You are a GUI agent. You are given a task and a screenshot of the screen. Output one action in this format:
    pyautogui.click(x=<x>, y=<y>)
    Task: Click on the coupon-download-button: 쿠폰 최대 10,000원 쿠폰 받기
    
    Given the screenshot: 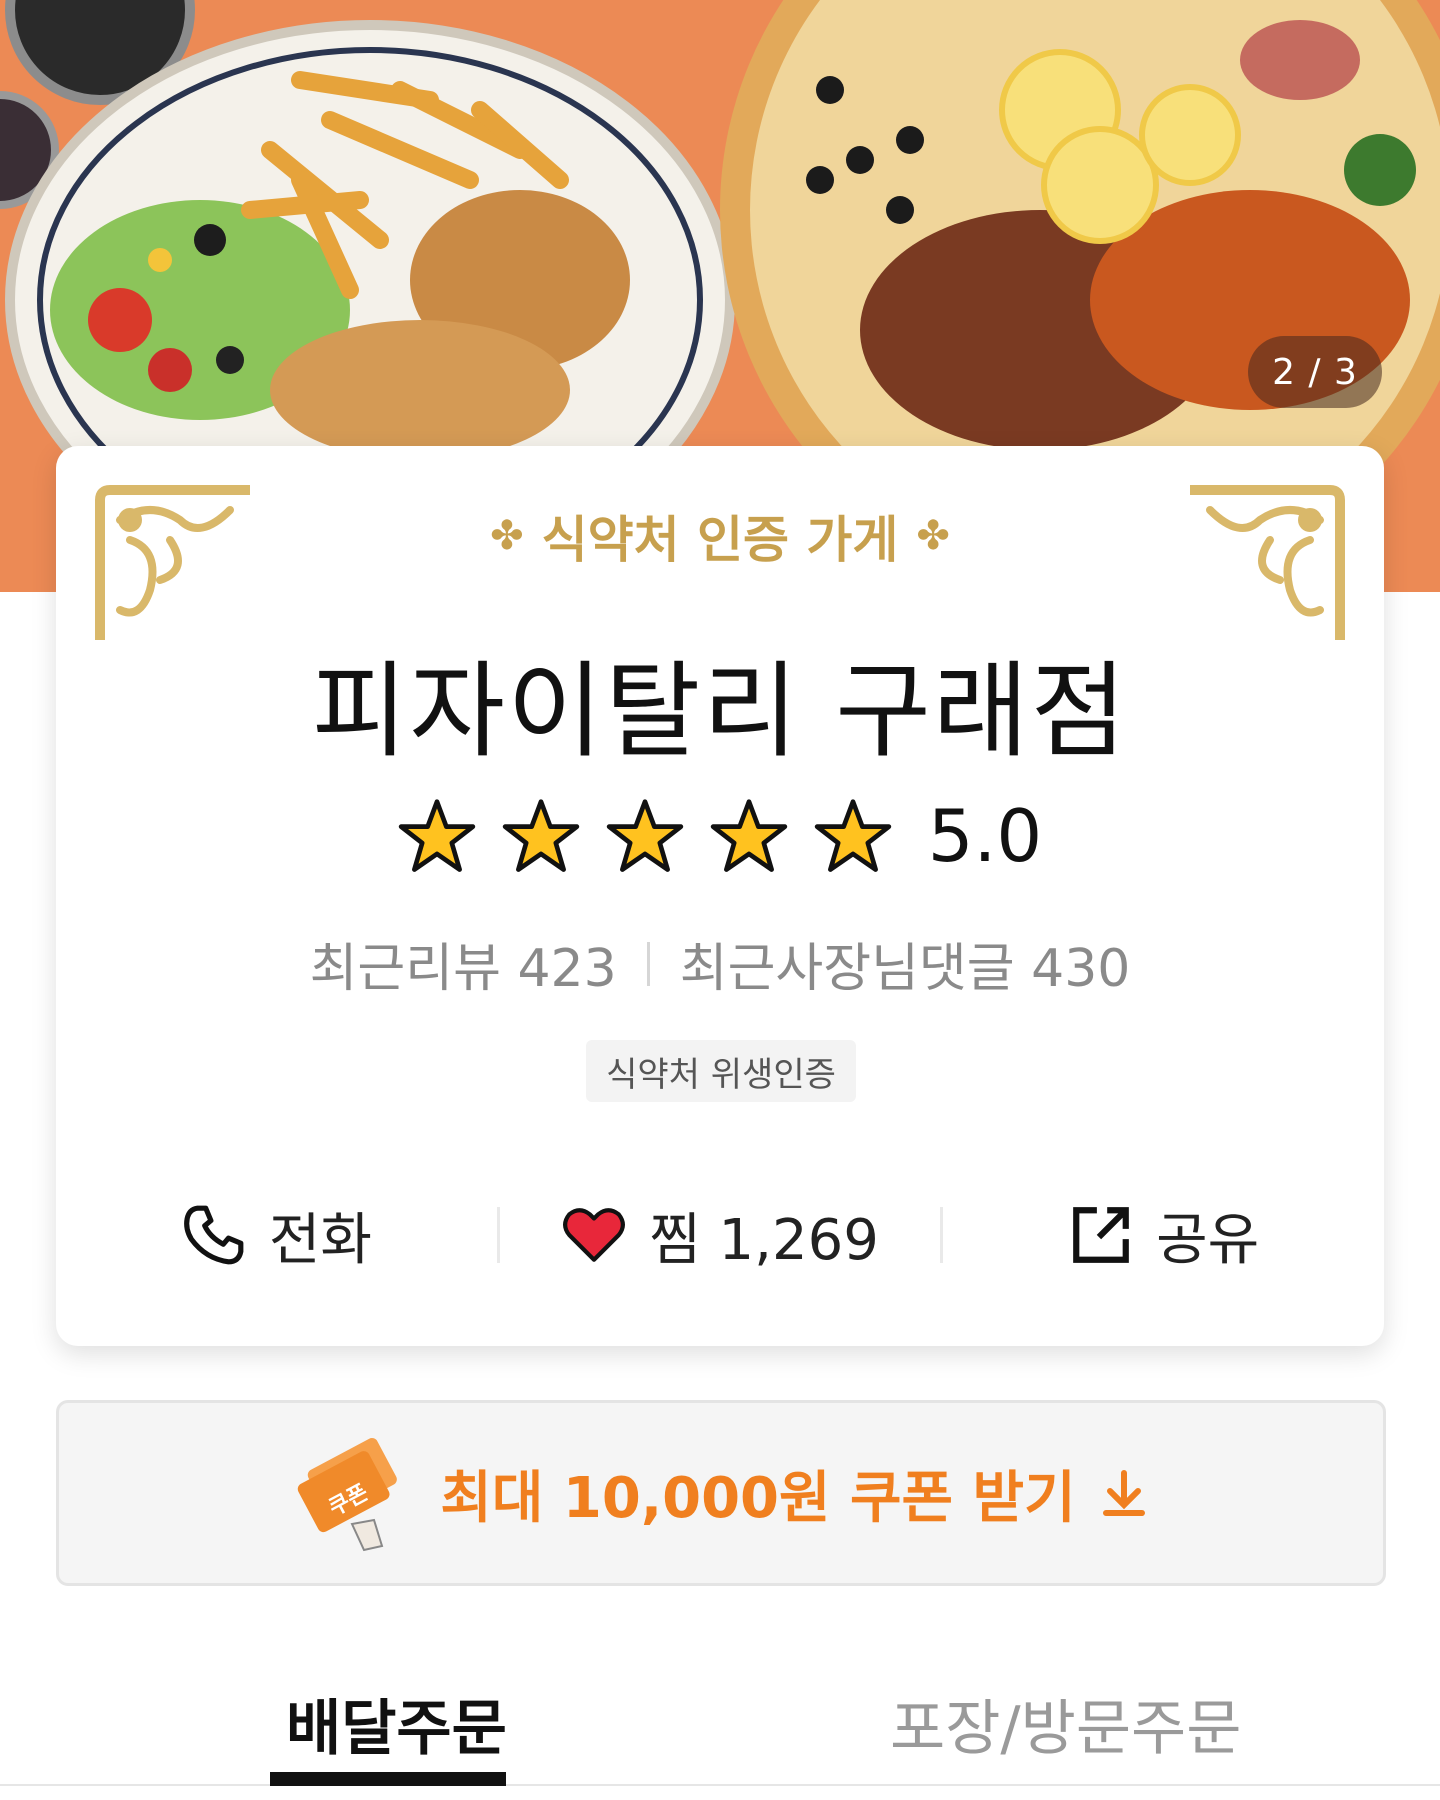 What is the action you would take?
    pyautogui.click(x=721, y=1493)
    